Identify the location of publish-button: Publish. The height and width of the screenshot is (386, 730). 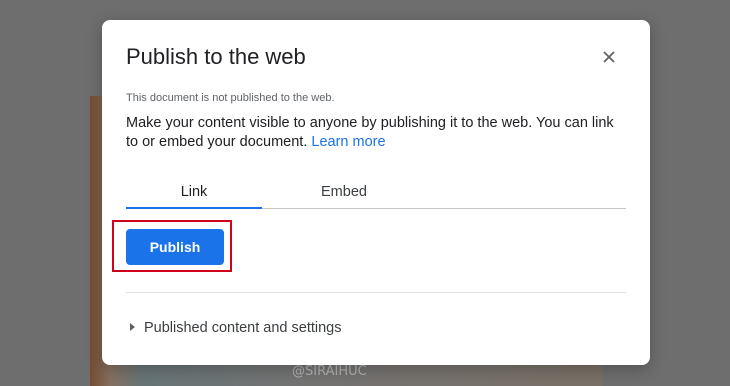
(175, 247).